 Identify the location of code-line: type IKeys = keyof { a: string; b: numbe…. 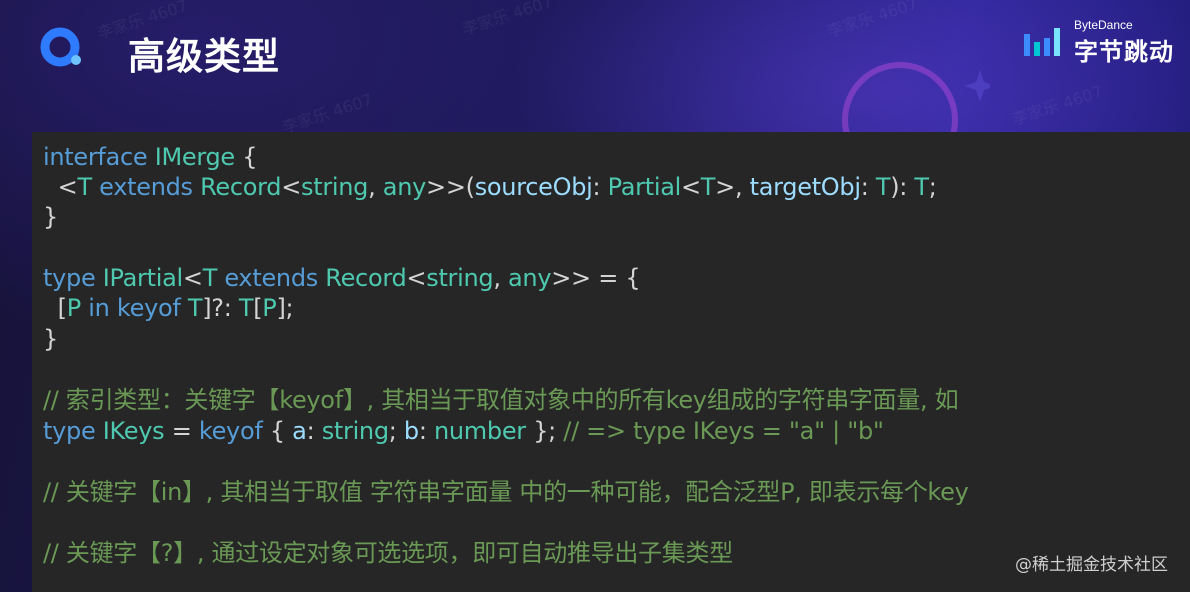
(463, 431).